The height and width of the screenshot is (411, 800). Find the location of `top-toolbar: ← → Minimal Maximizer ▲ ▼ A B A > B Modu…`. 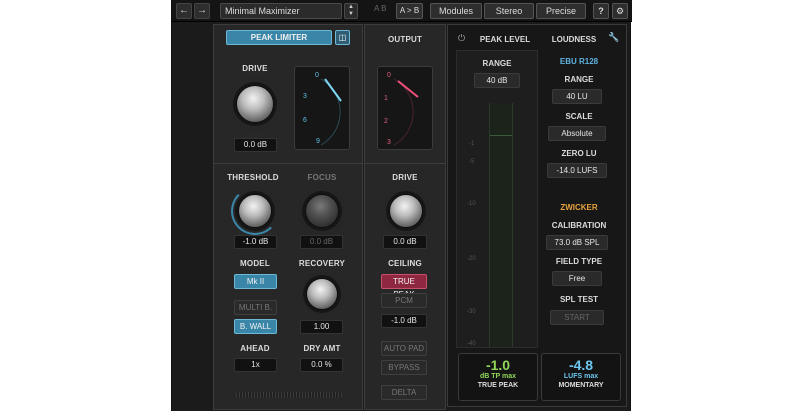

top-toolbar: ← → Minimal Maximizer ▲ ▼ A B A > B Modu… is located at coordinates (402, 11).